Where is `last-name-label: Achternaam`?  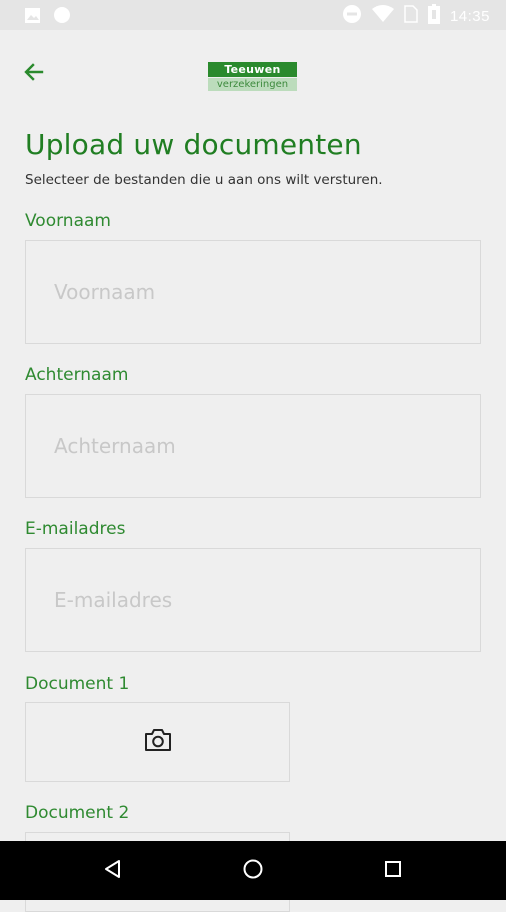 last-name-label: Achternaam is located at coordinates (77, 375).